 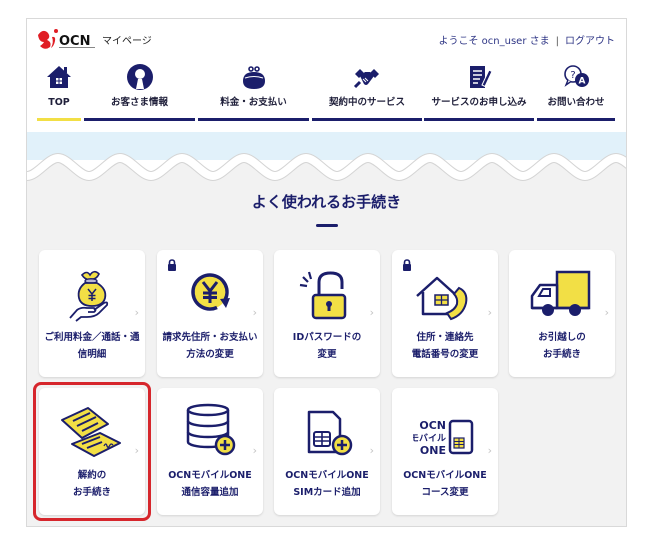 I want to click on site-title: マイページ, so click(x=127, y=41).